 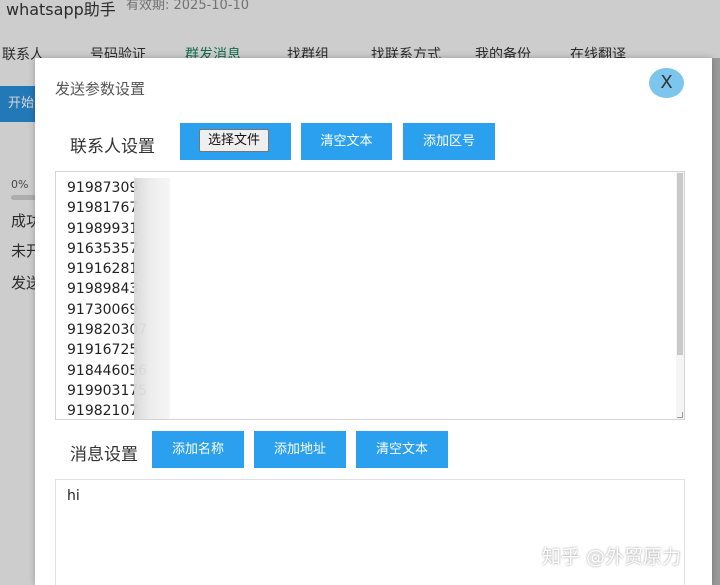 What do you see at coordinates (680, 415) in the screenshot?
I see `resize-grip-icon` at bounding box center [680, 415].